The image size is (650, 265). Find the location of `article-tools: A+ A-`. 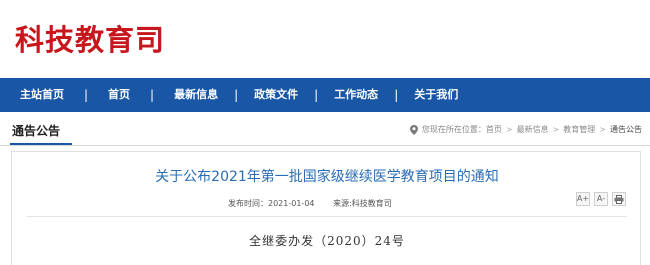

article-tools: A+ A- is located at coordinates (601, 199).